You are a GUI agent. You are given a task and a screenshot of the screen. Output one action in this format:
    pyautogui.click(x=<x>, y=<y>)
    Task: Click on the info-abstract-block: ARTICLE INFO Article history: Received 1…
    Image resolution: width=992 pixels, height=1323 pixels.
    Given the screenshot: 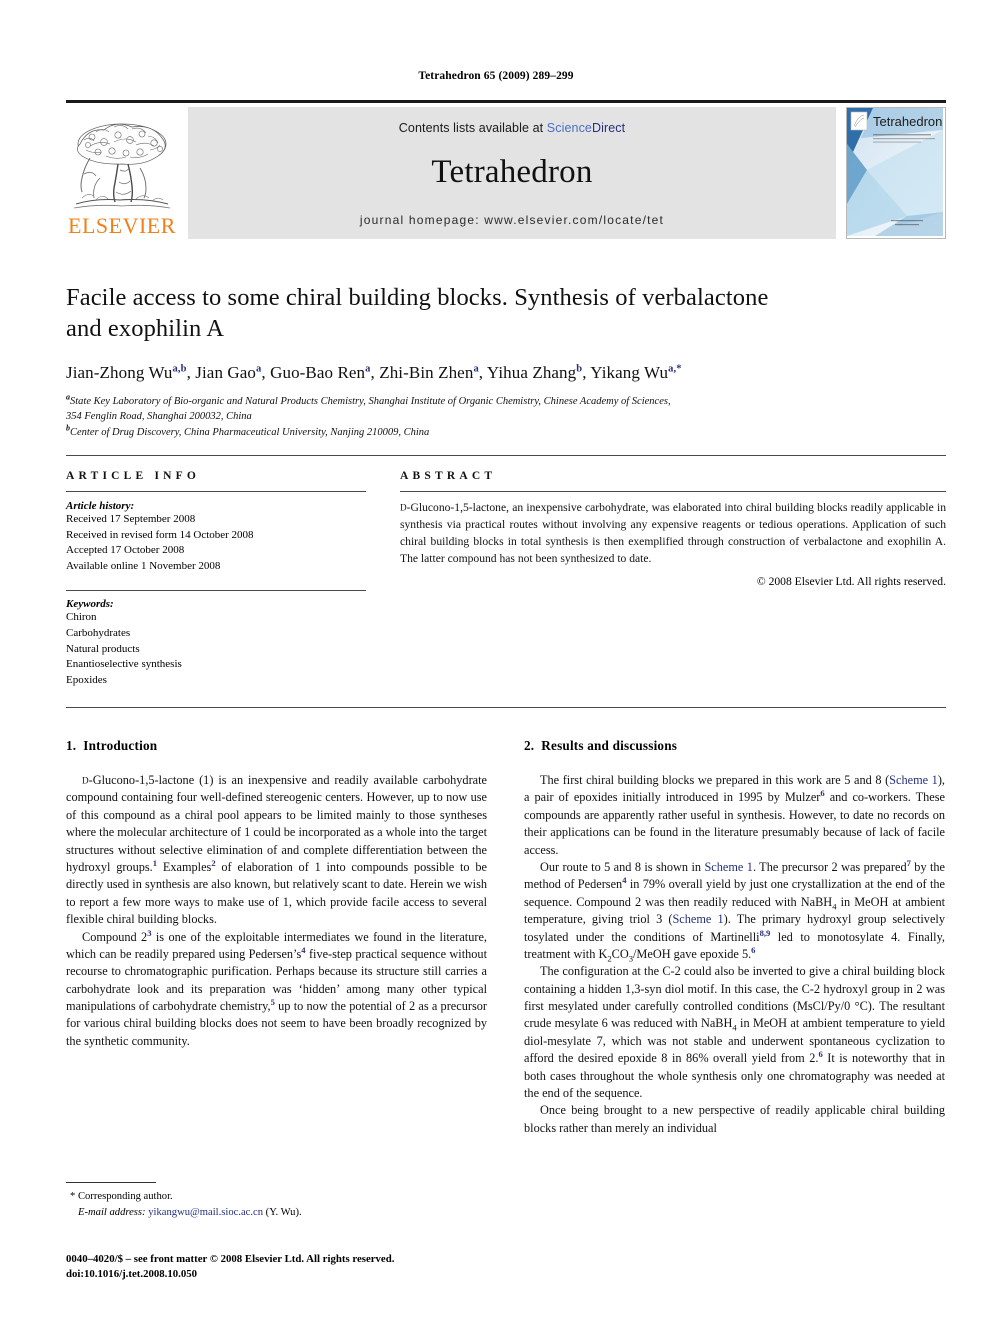 What is the action you would take?
    pyautogui.click(x=506, y=579)
    